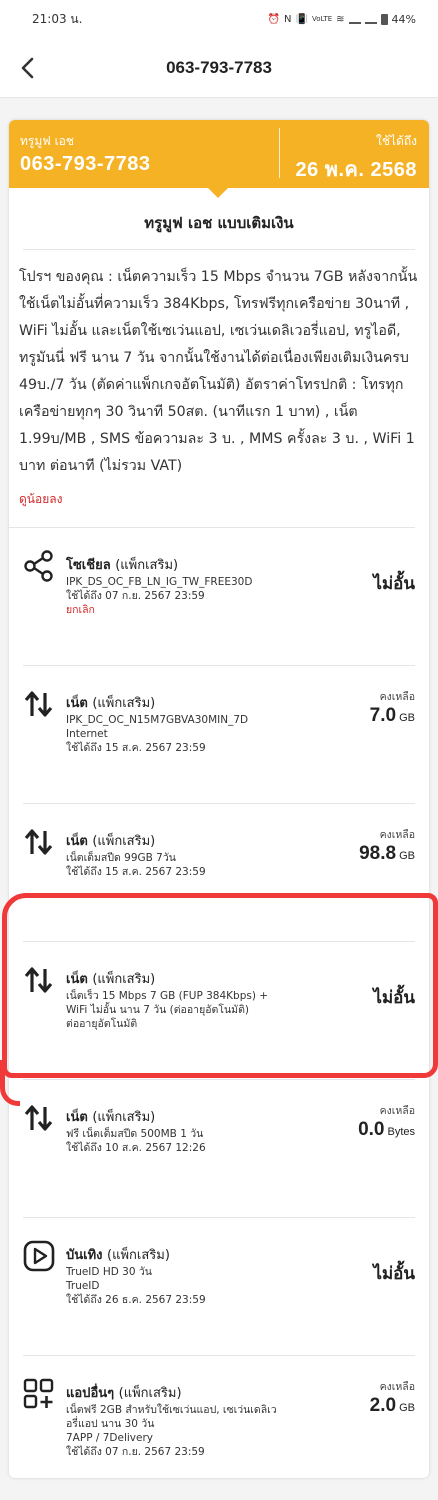  What do you see at coordinates (135, 1134) in the screenshot?
I see `package-detail-line: ฟรี เน็ตเต็มสปีด 500MB 1 วัน` at bounding box center [135, 1134].